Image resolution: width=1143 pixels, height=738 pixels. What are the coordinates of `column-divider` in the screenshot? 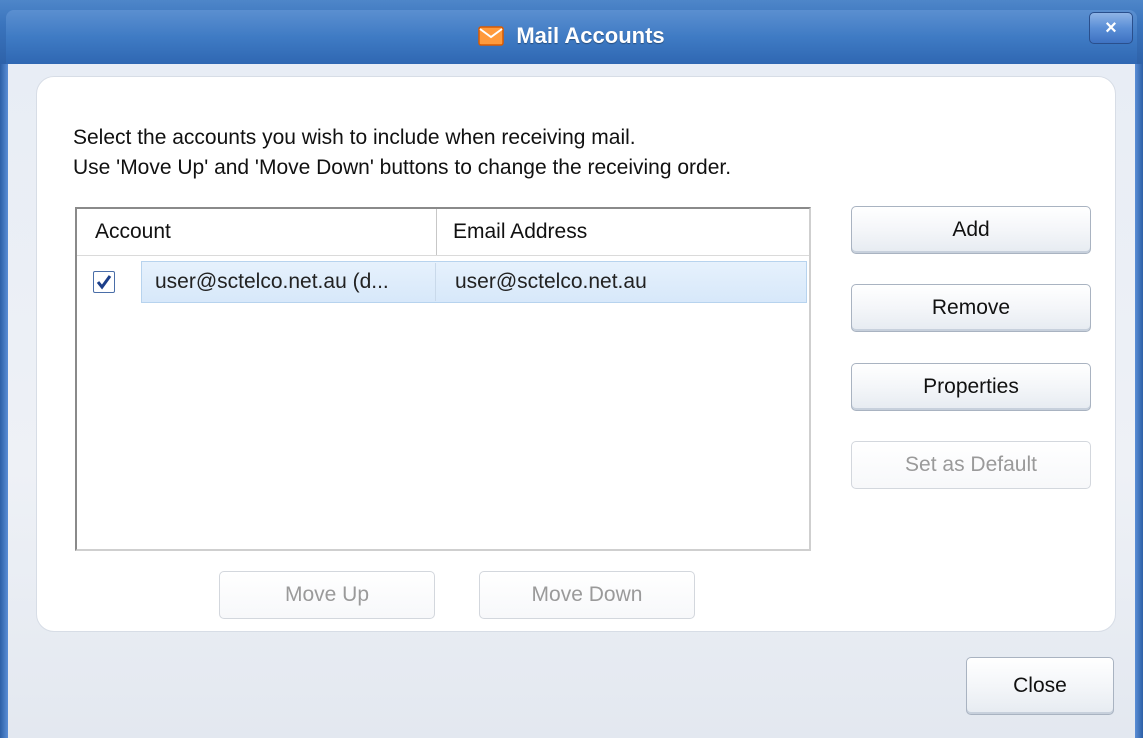 It's located at (435, 282).